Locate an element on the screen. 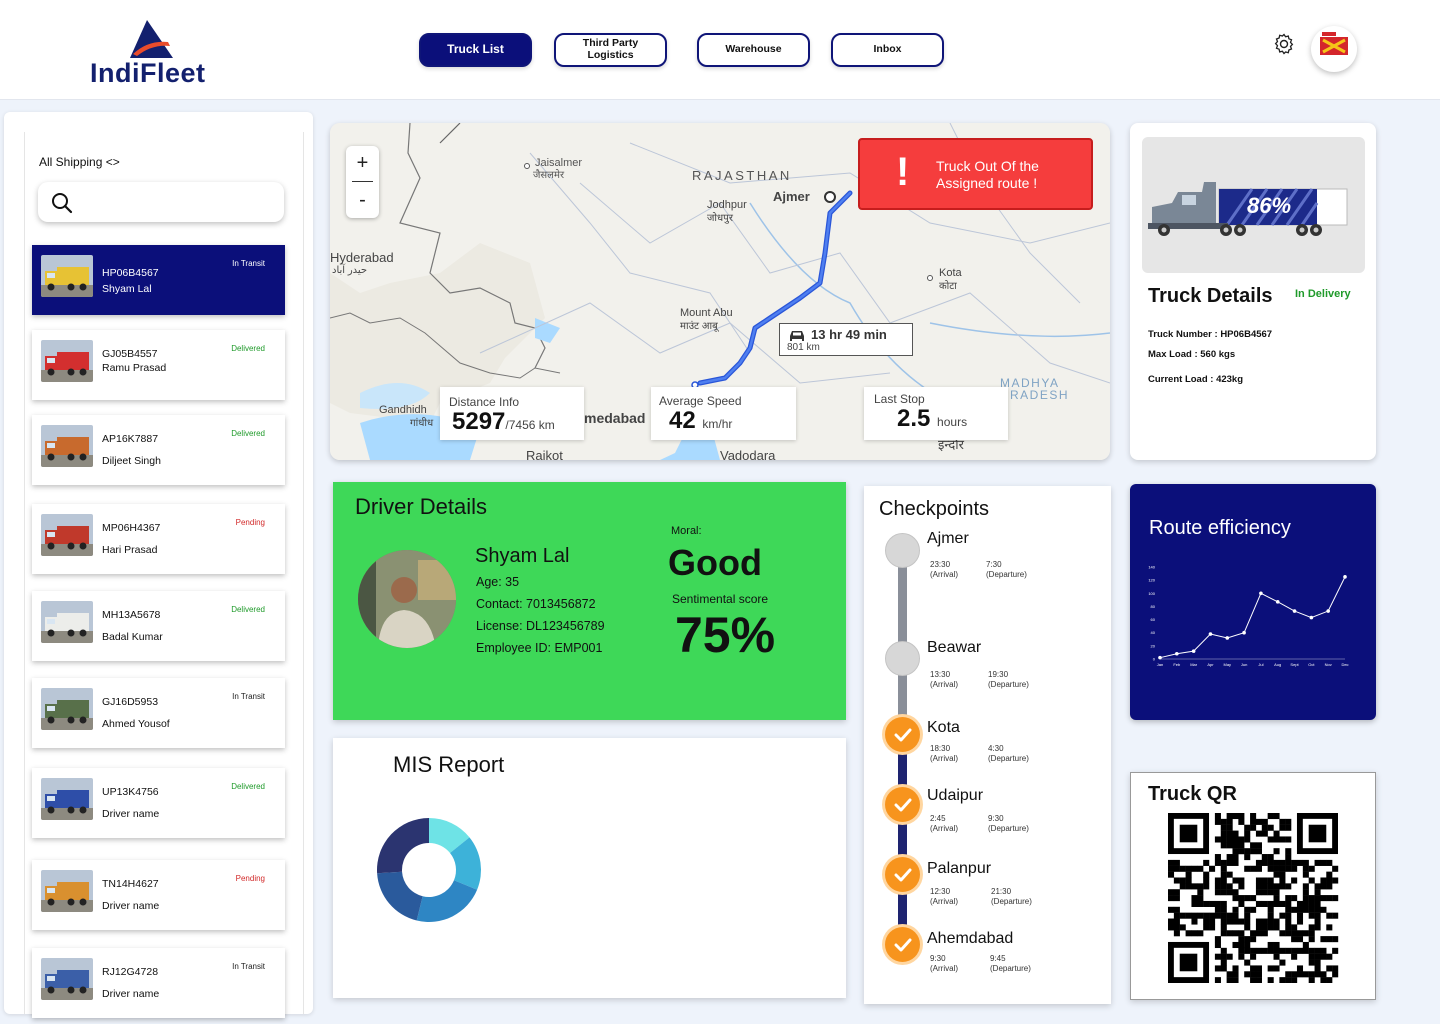  x-tick-label: Nov is located at coordinates (1328, 664).